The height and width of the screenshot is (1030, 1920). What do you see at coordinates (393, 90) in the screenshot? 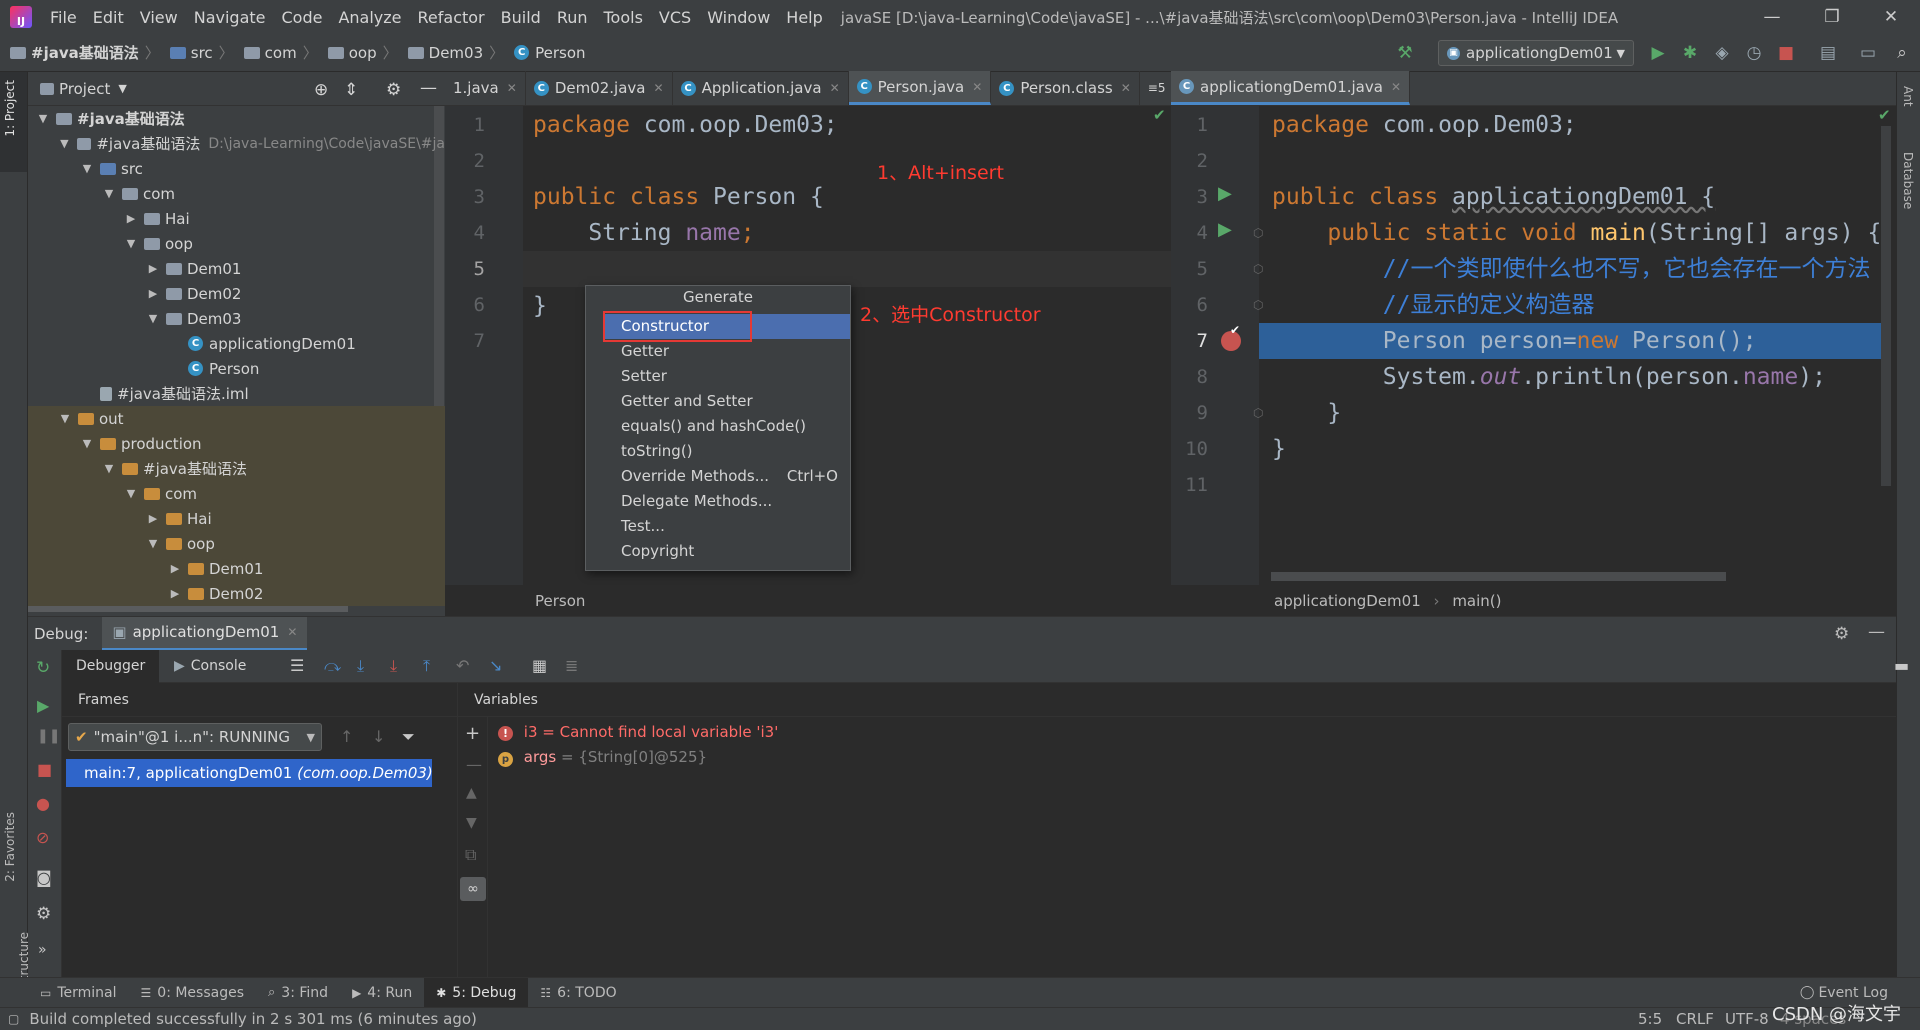
I see `gear-icon: ⚙` at bounding box center [393, 90].